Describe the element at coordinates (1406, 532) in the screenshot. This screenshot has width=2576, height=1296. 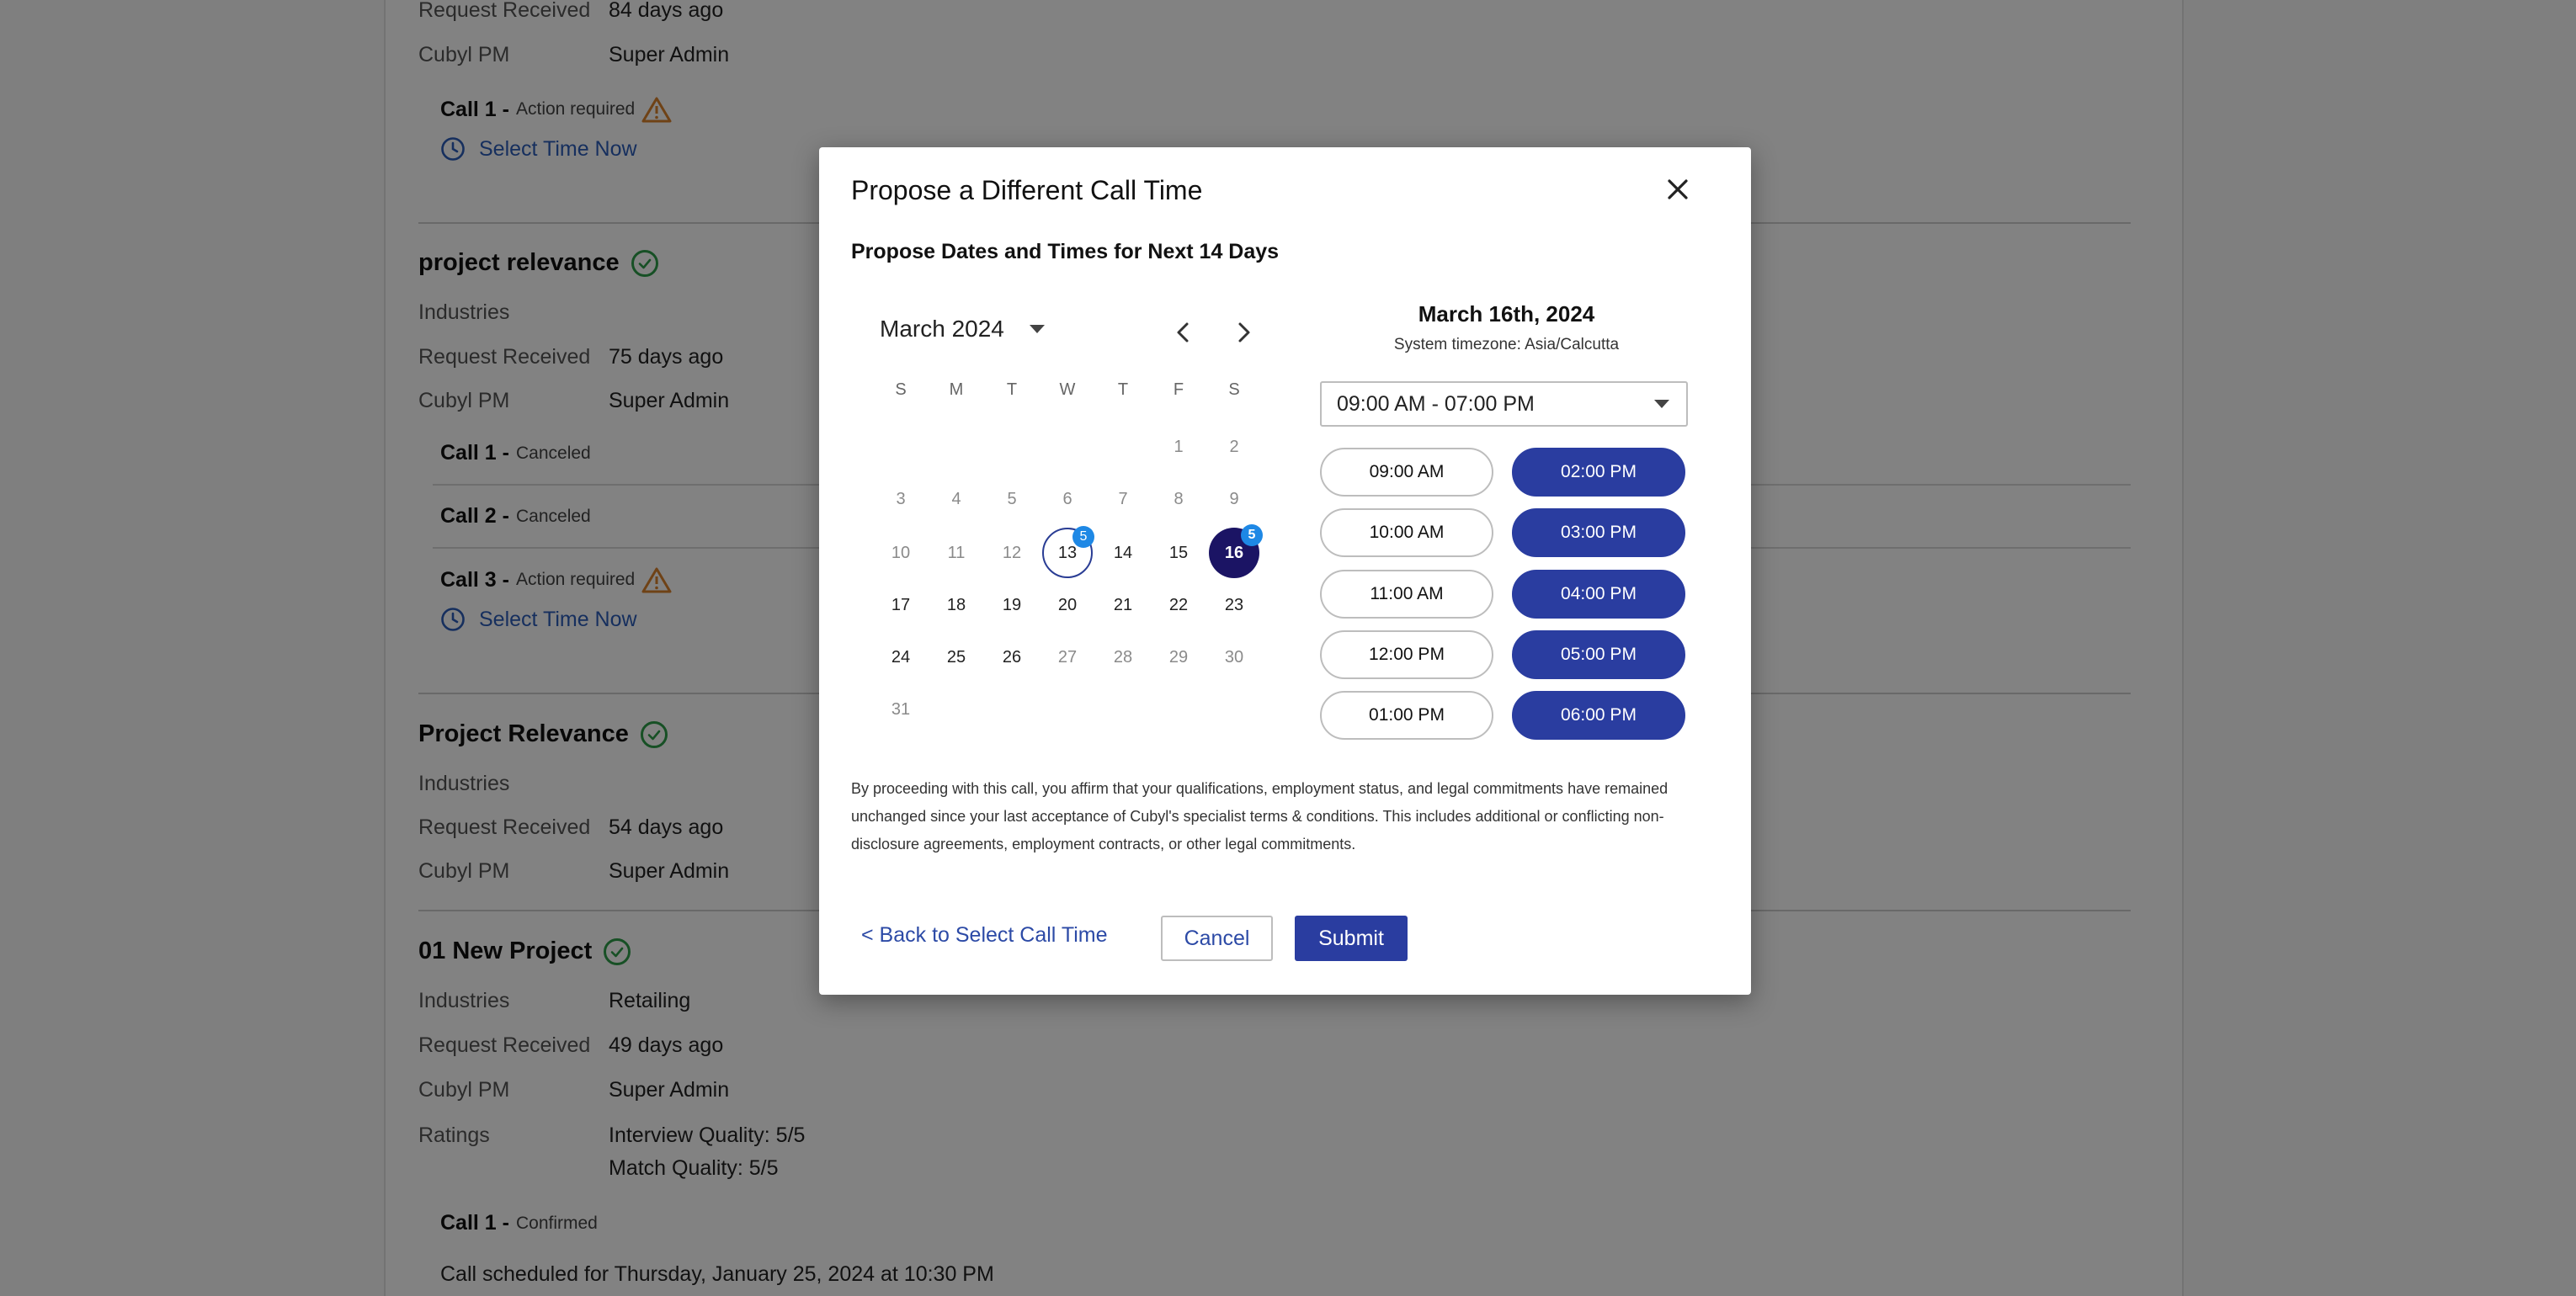
I see `time-slot-button: 10:00 AM` at that location.